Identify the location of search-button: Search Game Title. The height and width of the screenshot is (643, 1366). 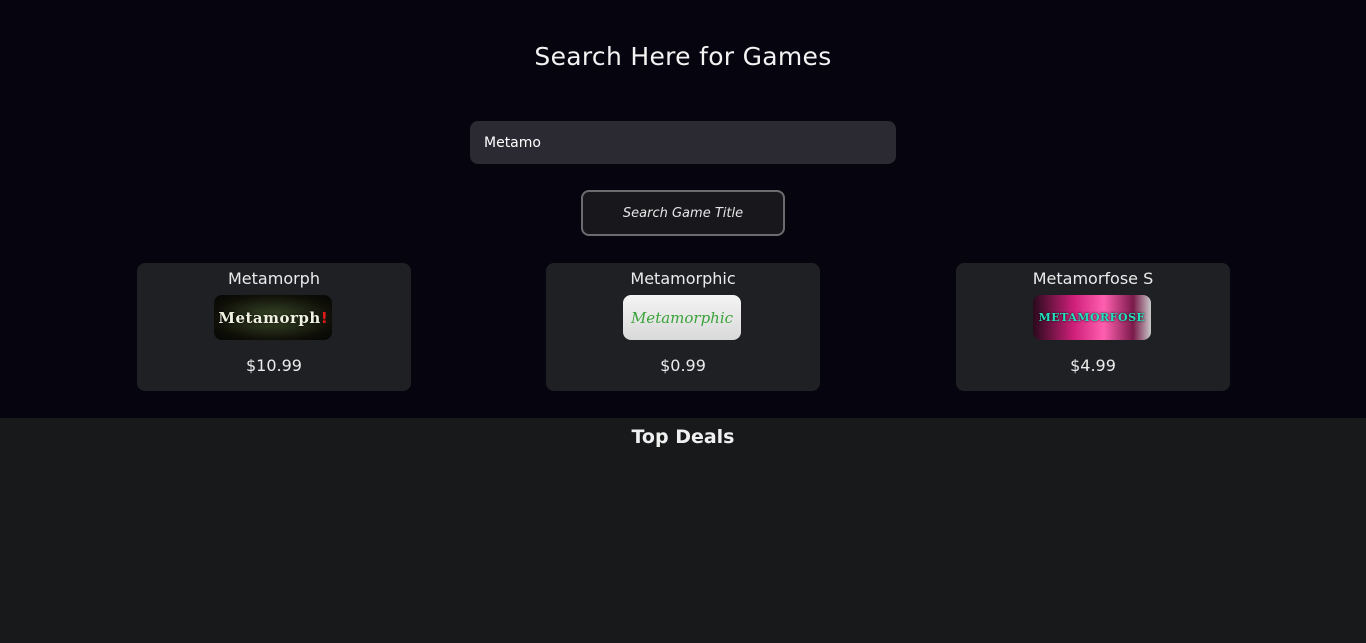
(683, 213).